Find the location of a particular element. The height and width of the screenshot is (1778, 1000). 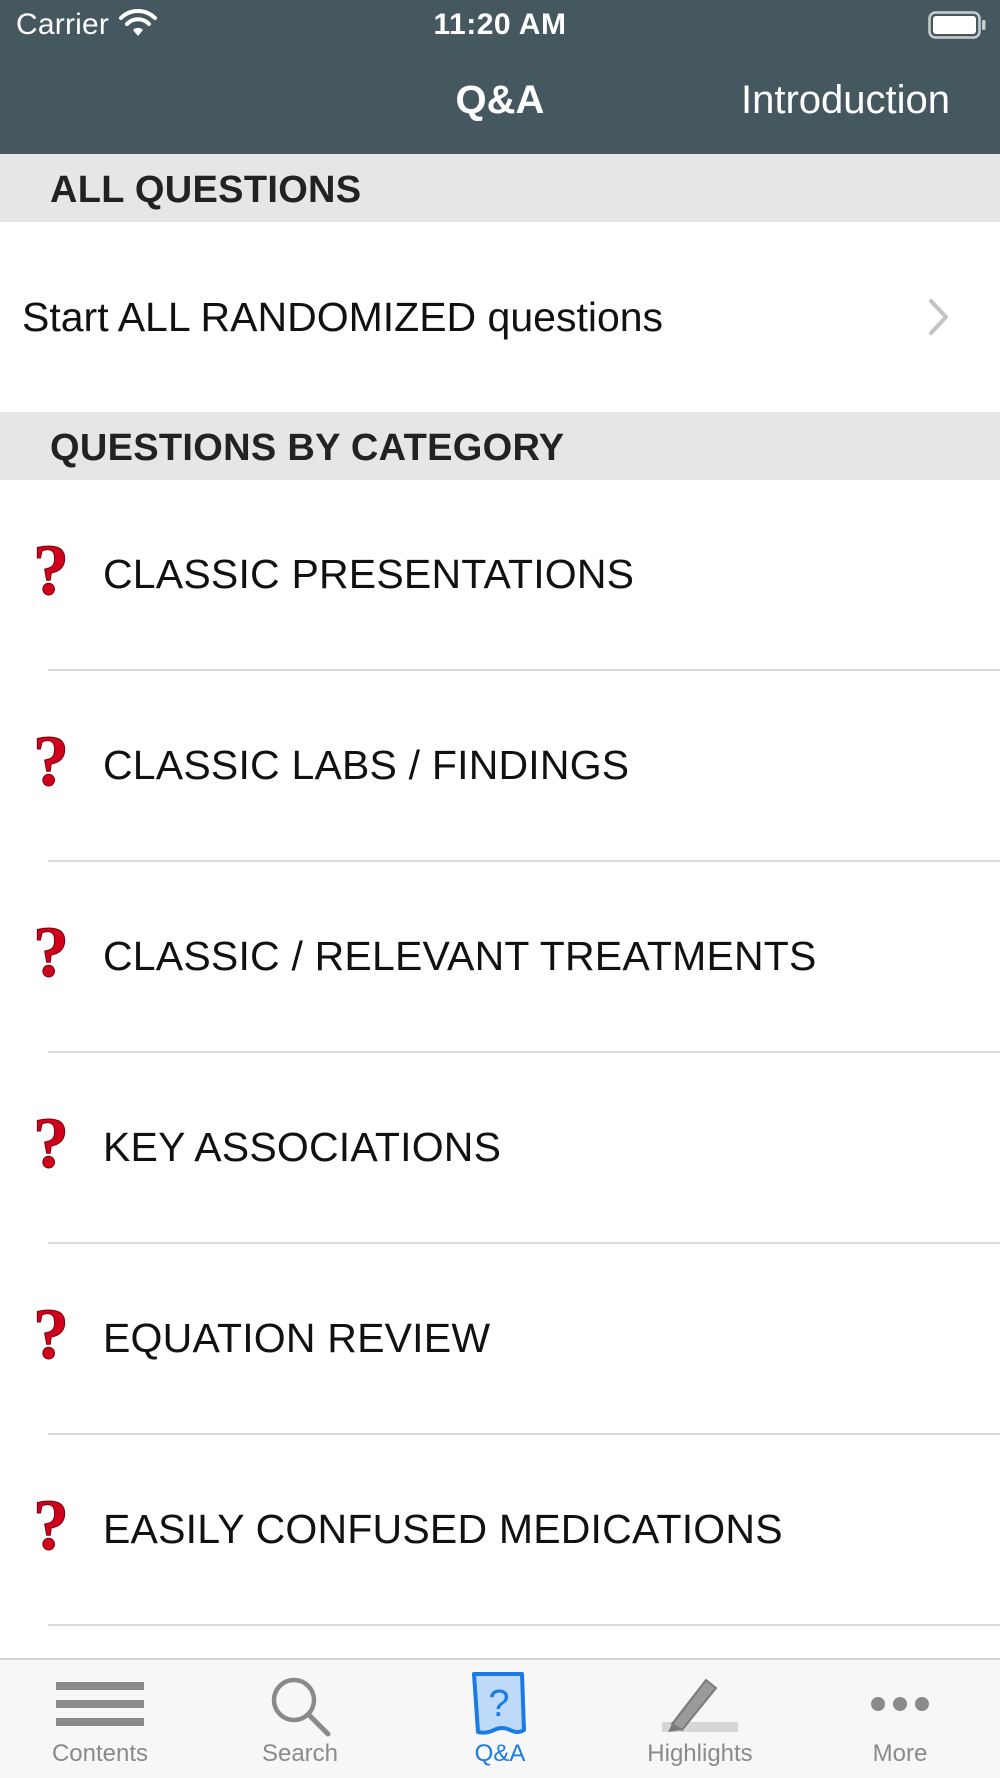

category-label: CLASSIC LABS / FINDINGS is located at coordinates (366, 765).